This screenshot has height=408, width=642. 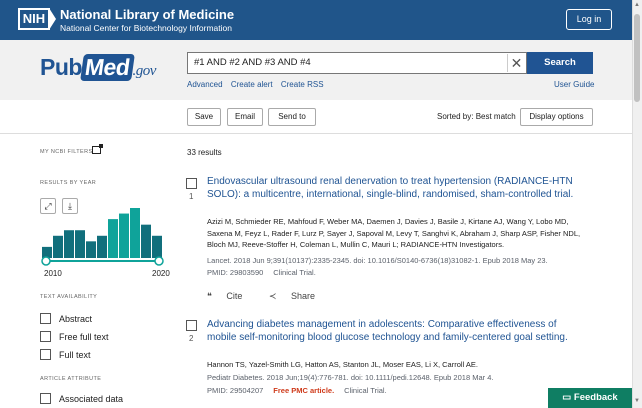 What do you see at coordinates (560, 63) in the screenshot?
I see `search-button: Search` at bounding box center [560, 63].